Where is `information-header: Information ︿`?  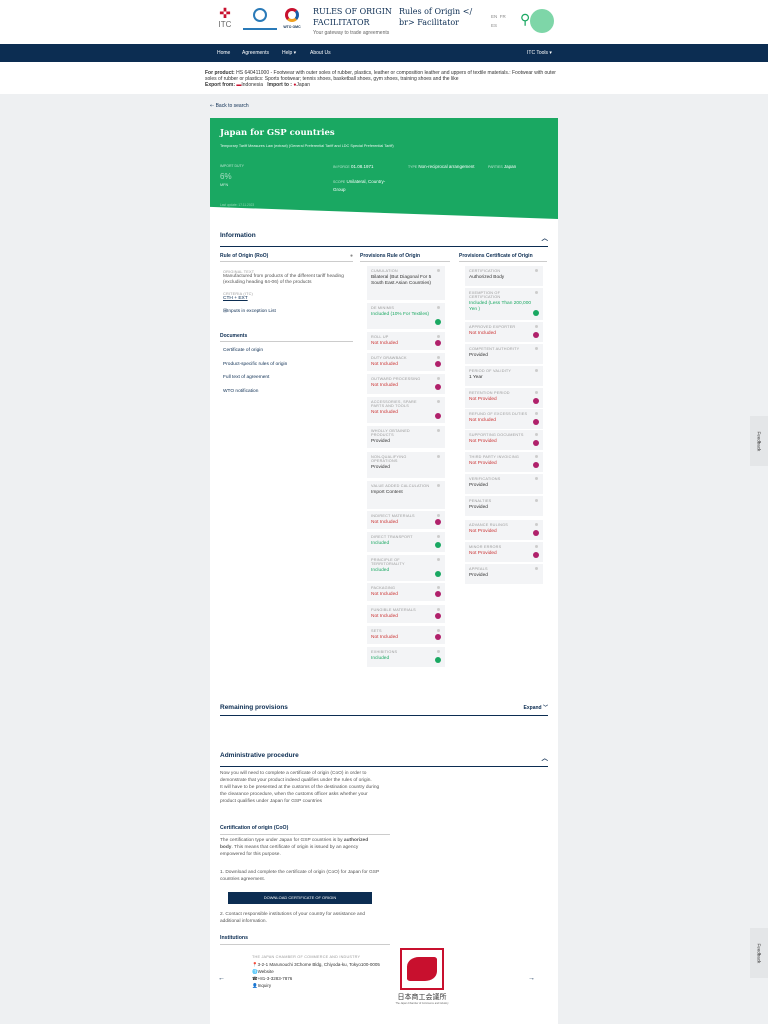 information-header: Information ︿ is located at coordinates (384, 239).